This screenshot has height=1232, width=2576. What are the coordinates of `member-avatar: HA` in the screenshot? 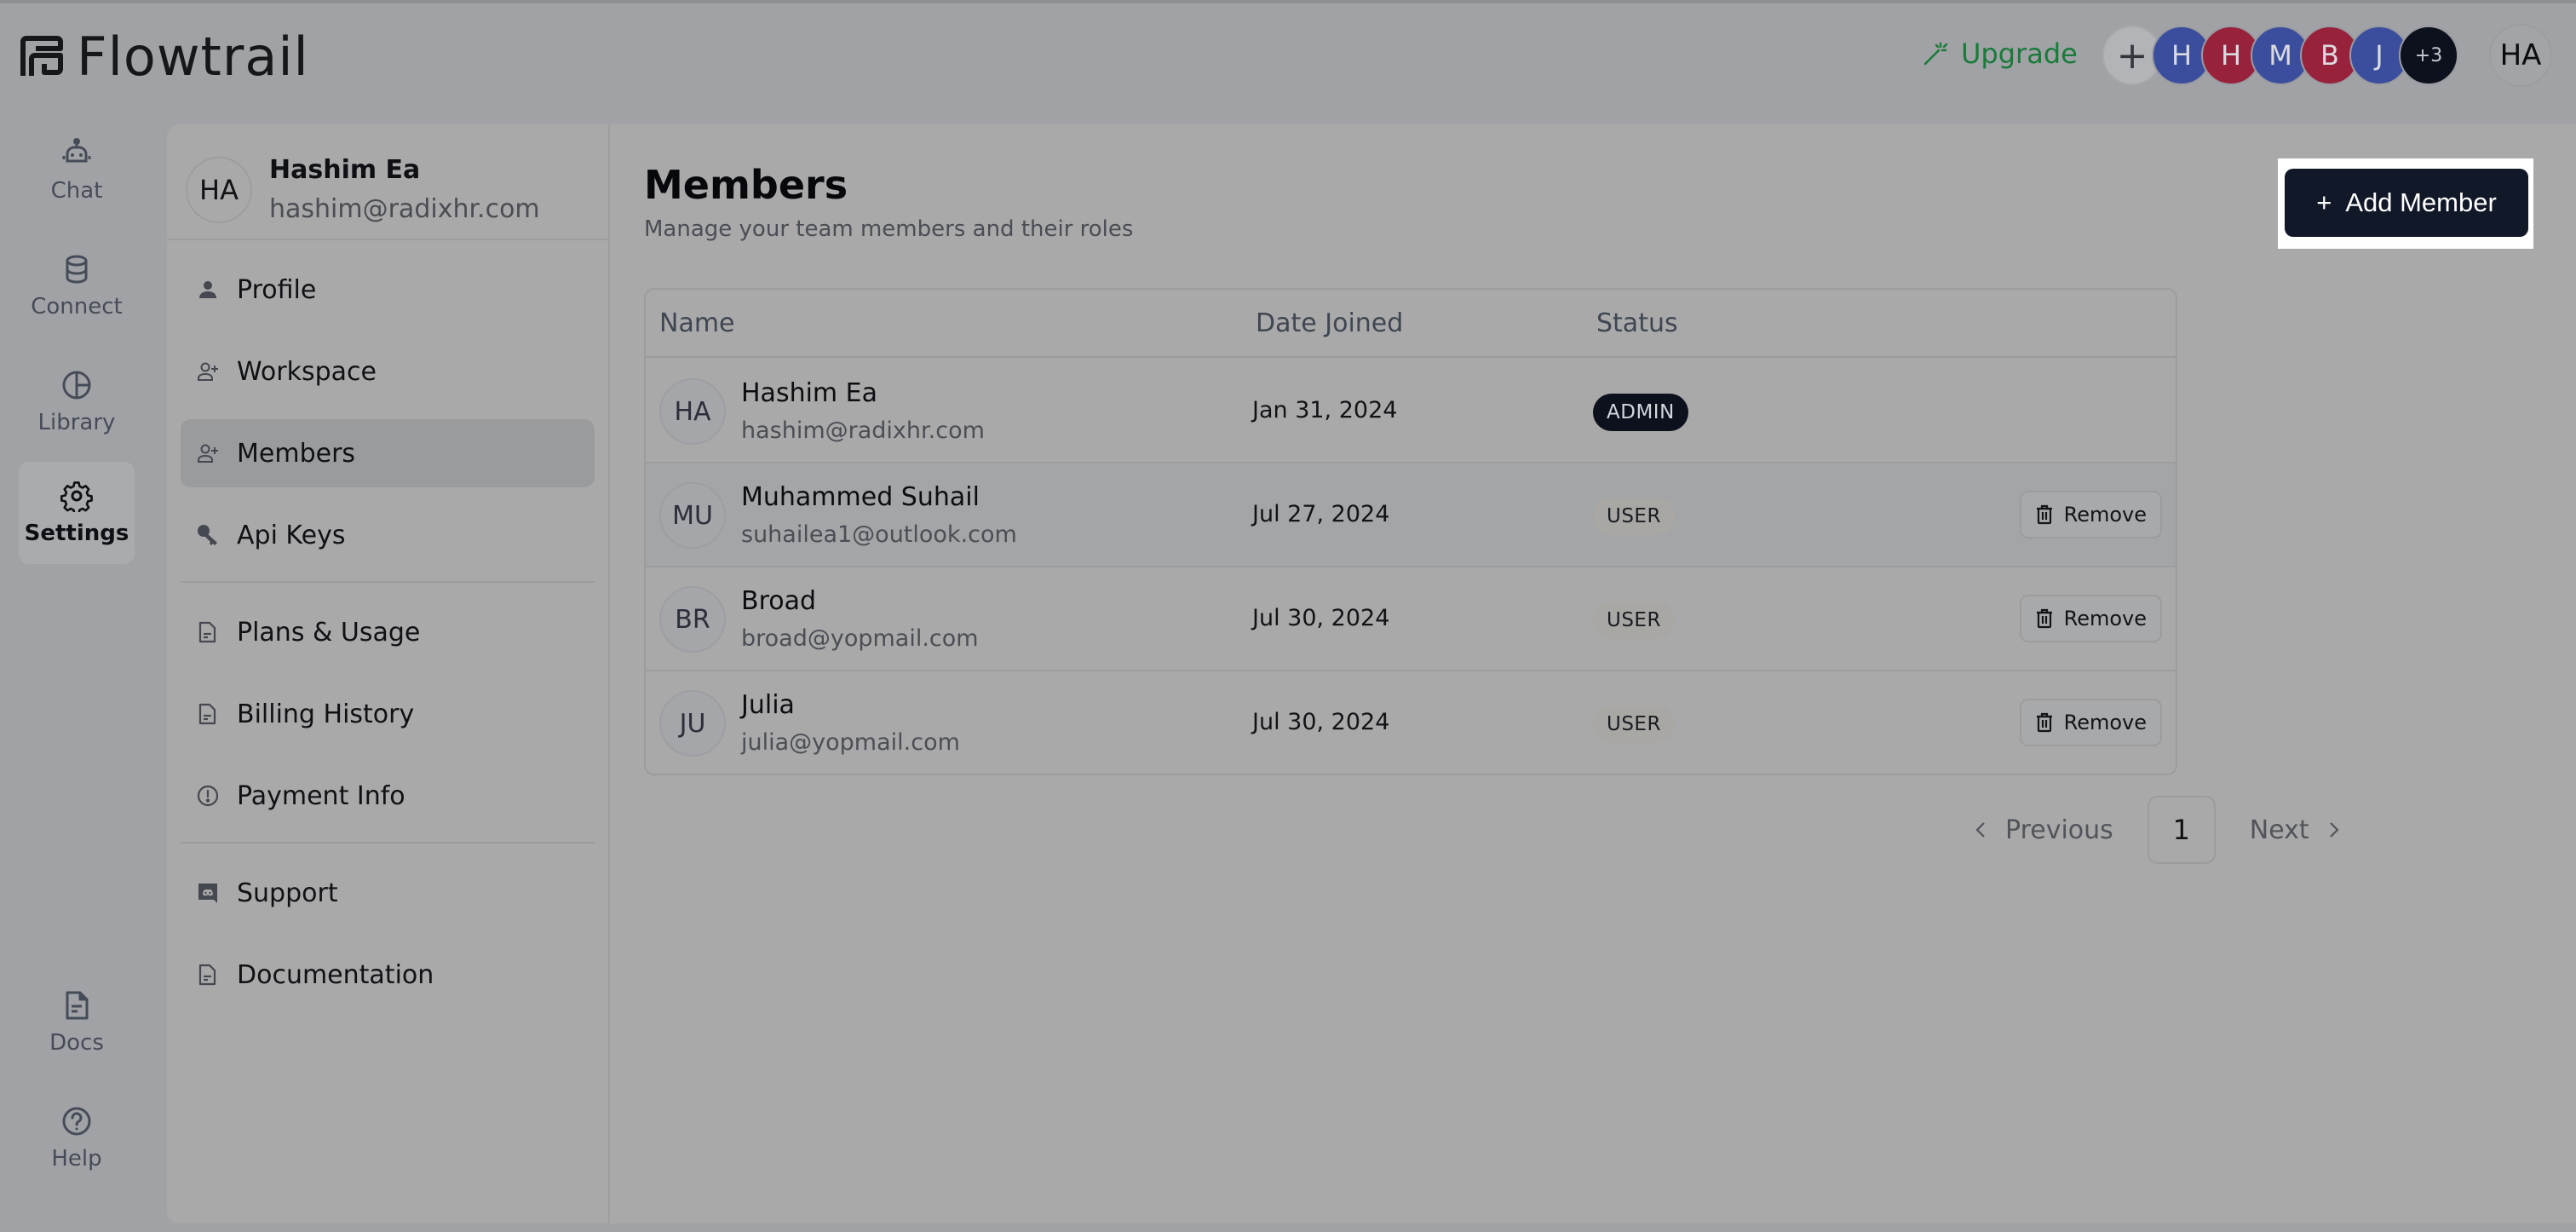 It's located at (693, 411).